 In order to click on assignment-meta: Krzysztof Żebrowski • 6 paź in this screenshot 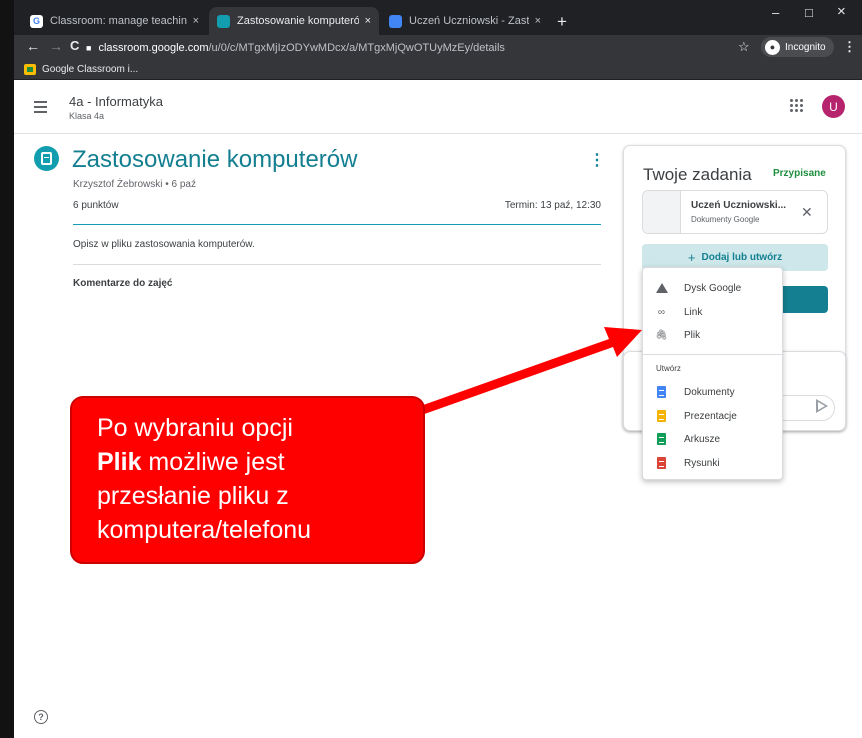, I will do `click(134, 184)`.